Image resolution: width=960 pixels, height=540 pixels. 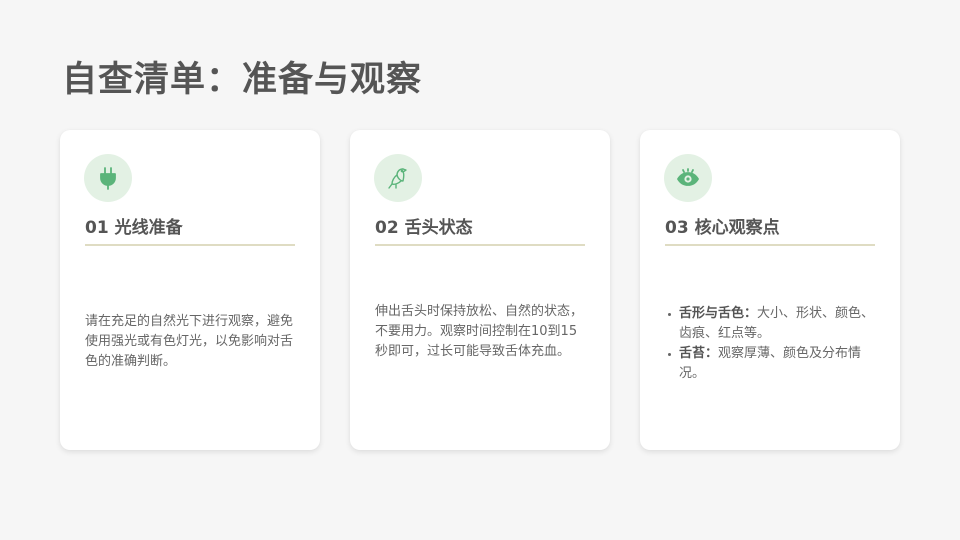 I want to click on card-title: 01 光线准备, so click(x=134, y=228).